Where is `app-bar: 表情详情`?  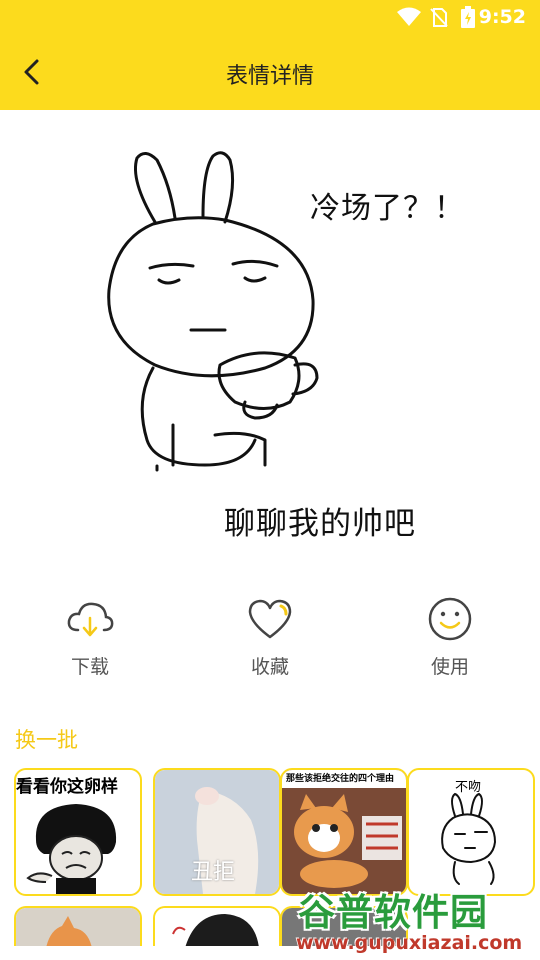
app-bar: 表情详情 is located at coordinates (270, 73).